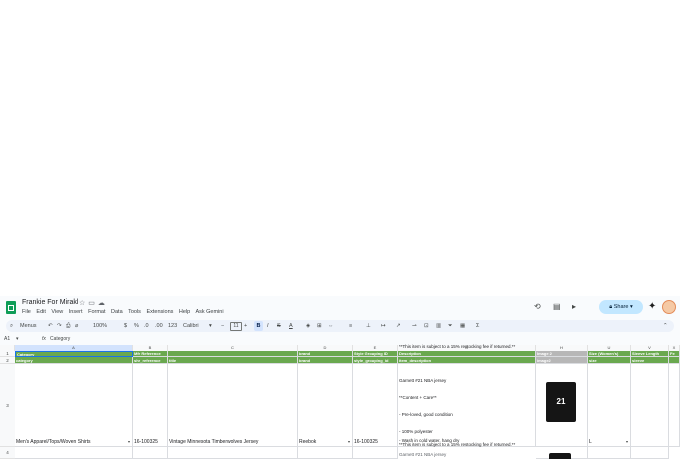  I want to click on brand-dropdown-chevron-icon: ▾, so click(349, 441).